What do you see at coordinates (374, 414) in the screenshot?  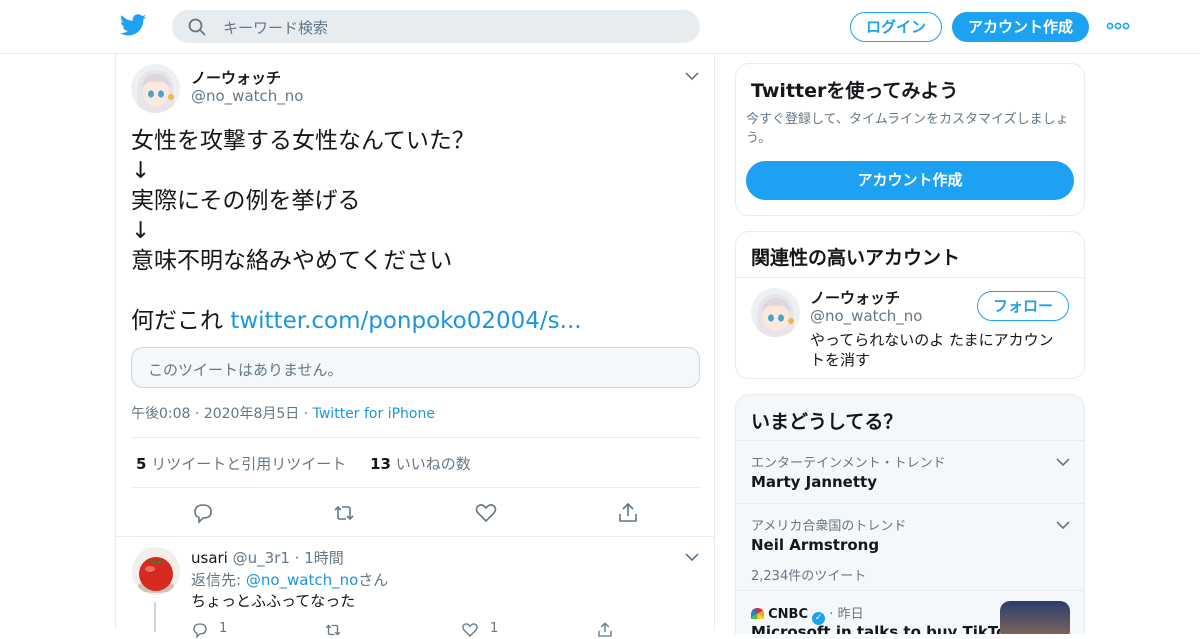 I see `tweet-source: Twitter for iPhone` at bounding box center [374, 414].